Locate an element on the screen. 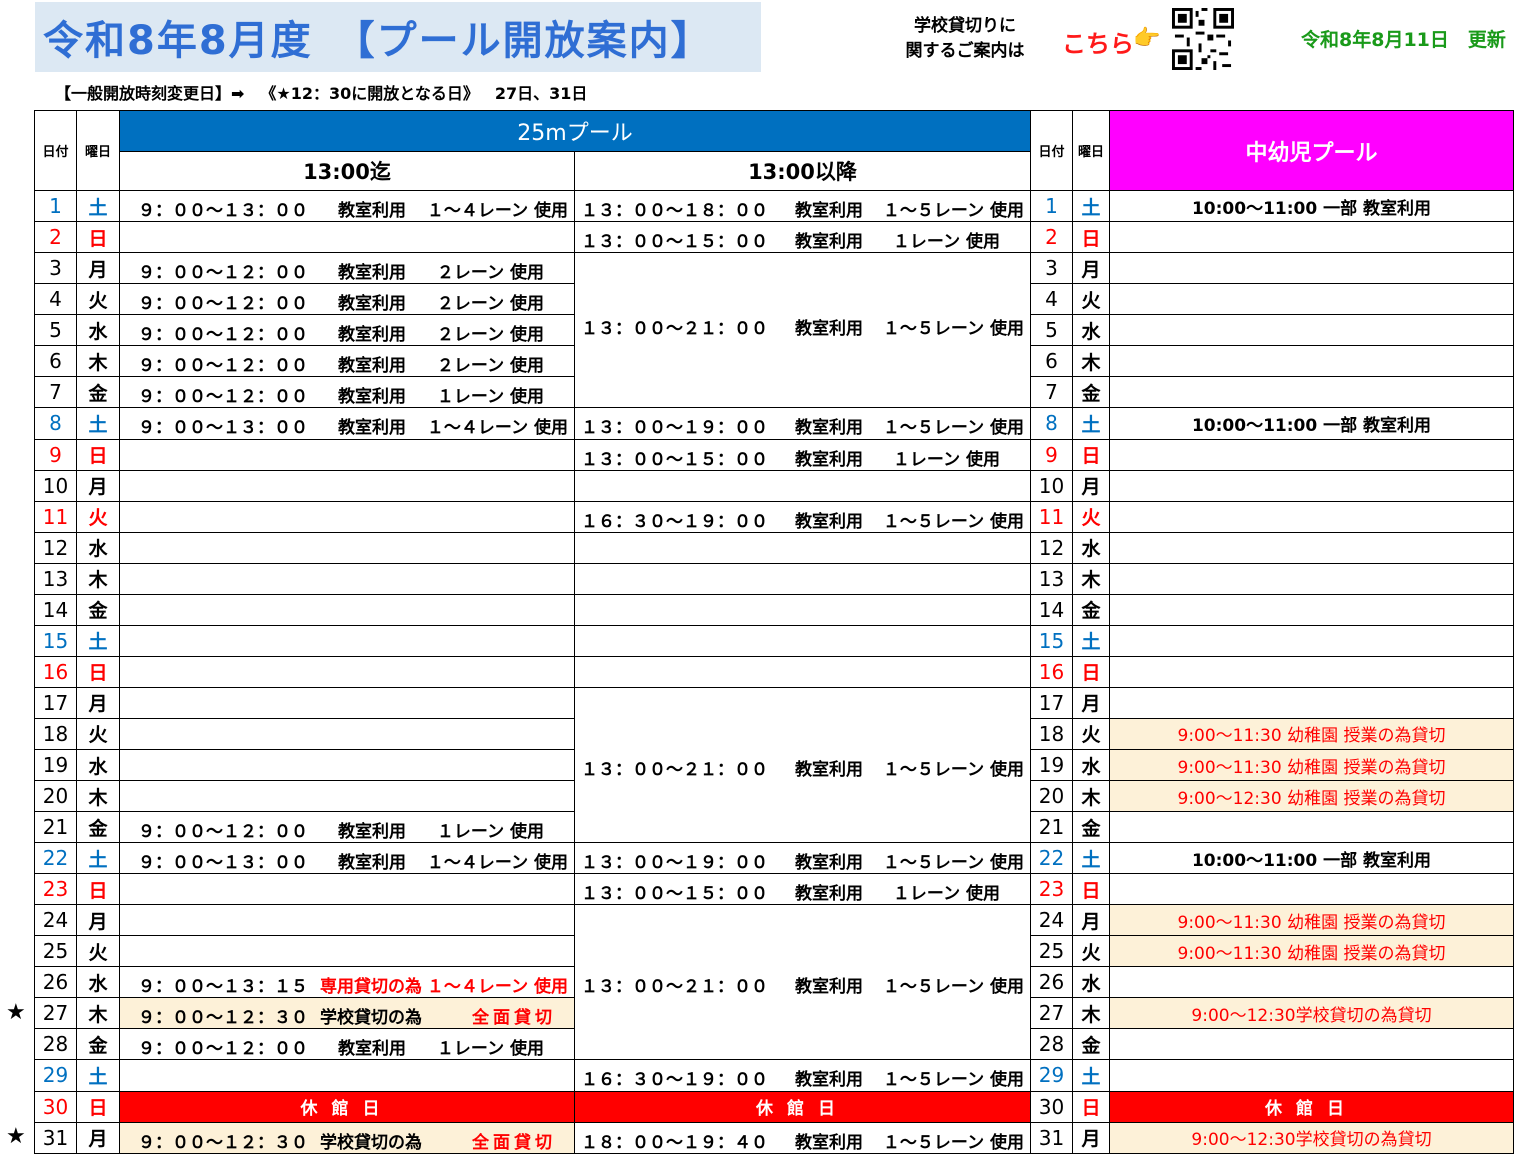 The image size is (1527, 1164). qr-code-icon is located at coordinates (1203, 39).